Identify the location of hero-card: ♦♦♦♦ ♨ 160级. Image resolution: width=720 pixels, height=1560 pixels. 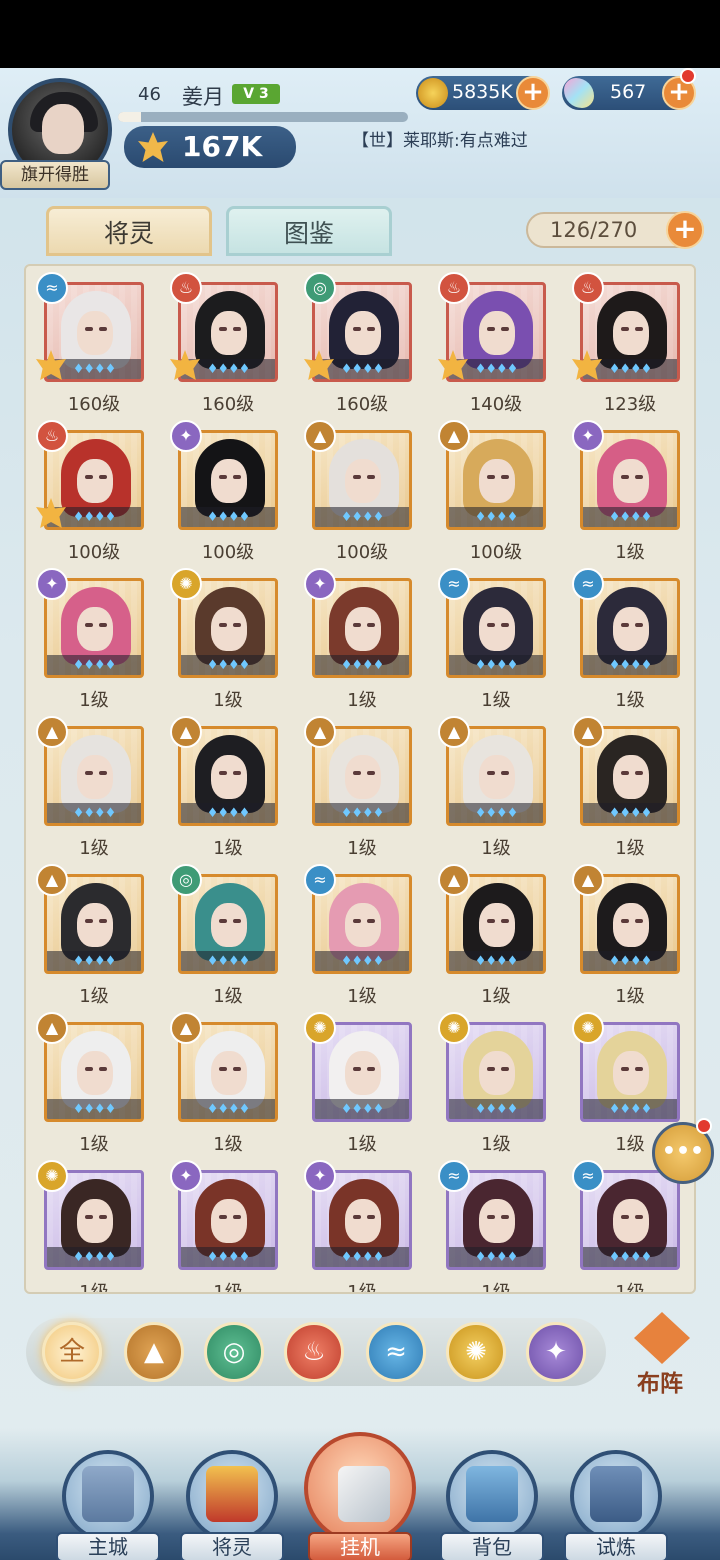
(224, 345).